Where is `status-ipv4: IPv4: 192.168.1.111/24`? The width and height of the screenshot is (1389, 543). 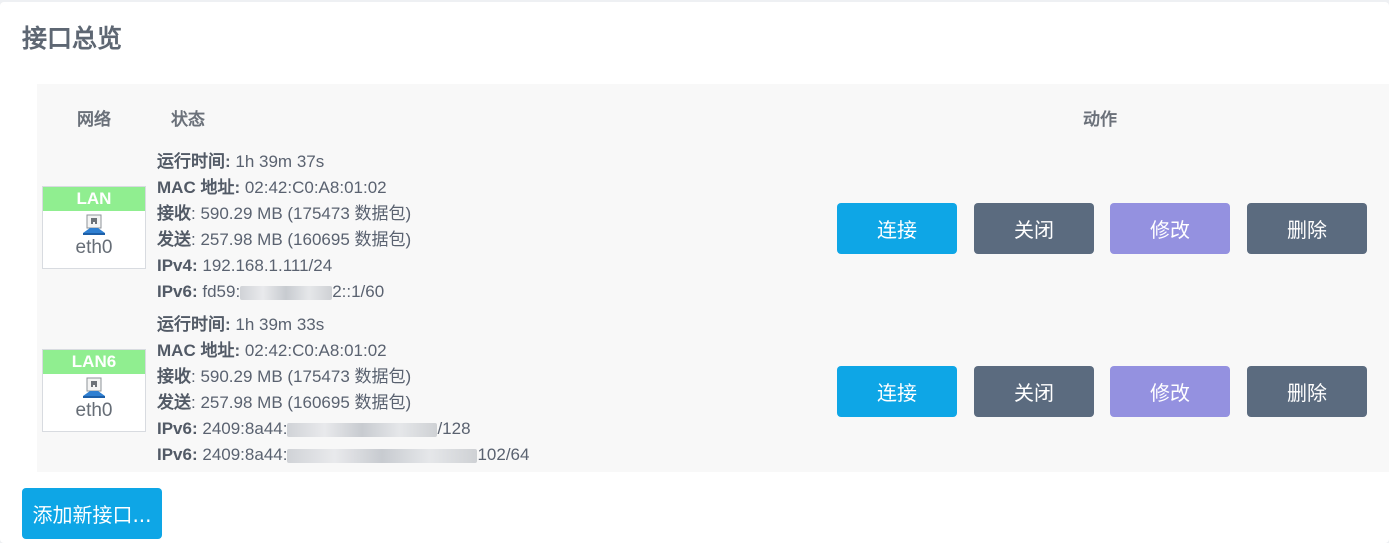 status-ipv4: IPv4: 192.168.1.111/24 is located at coordinates (245, 265).